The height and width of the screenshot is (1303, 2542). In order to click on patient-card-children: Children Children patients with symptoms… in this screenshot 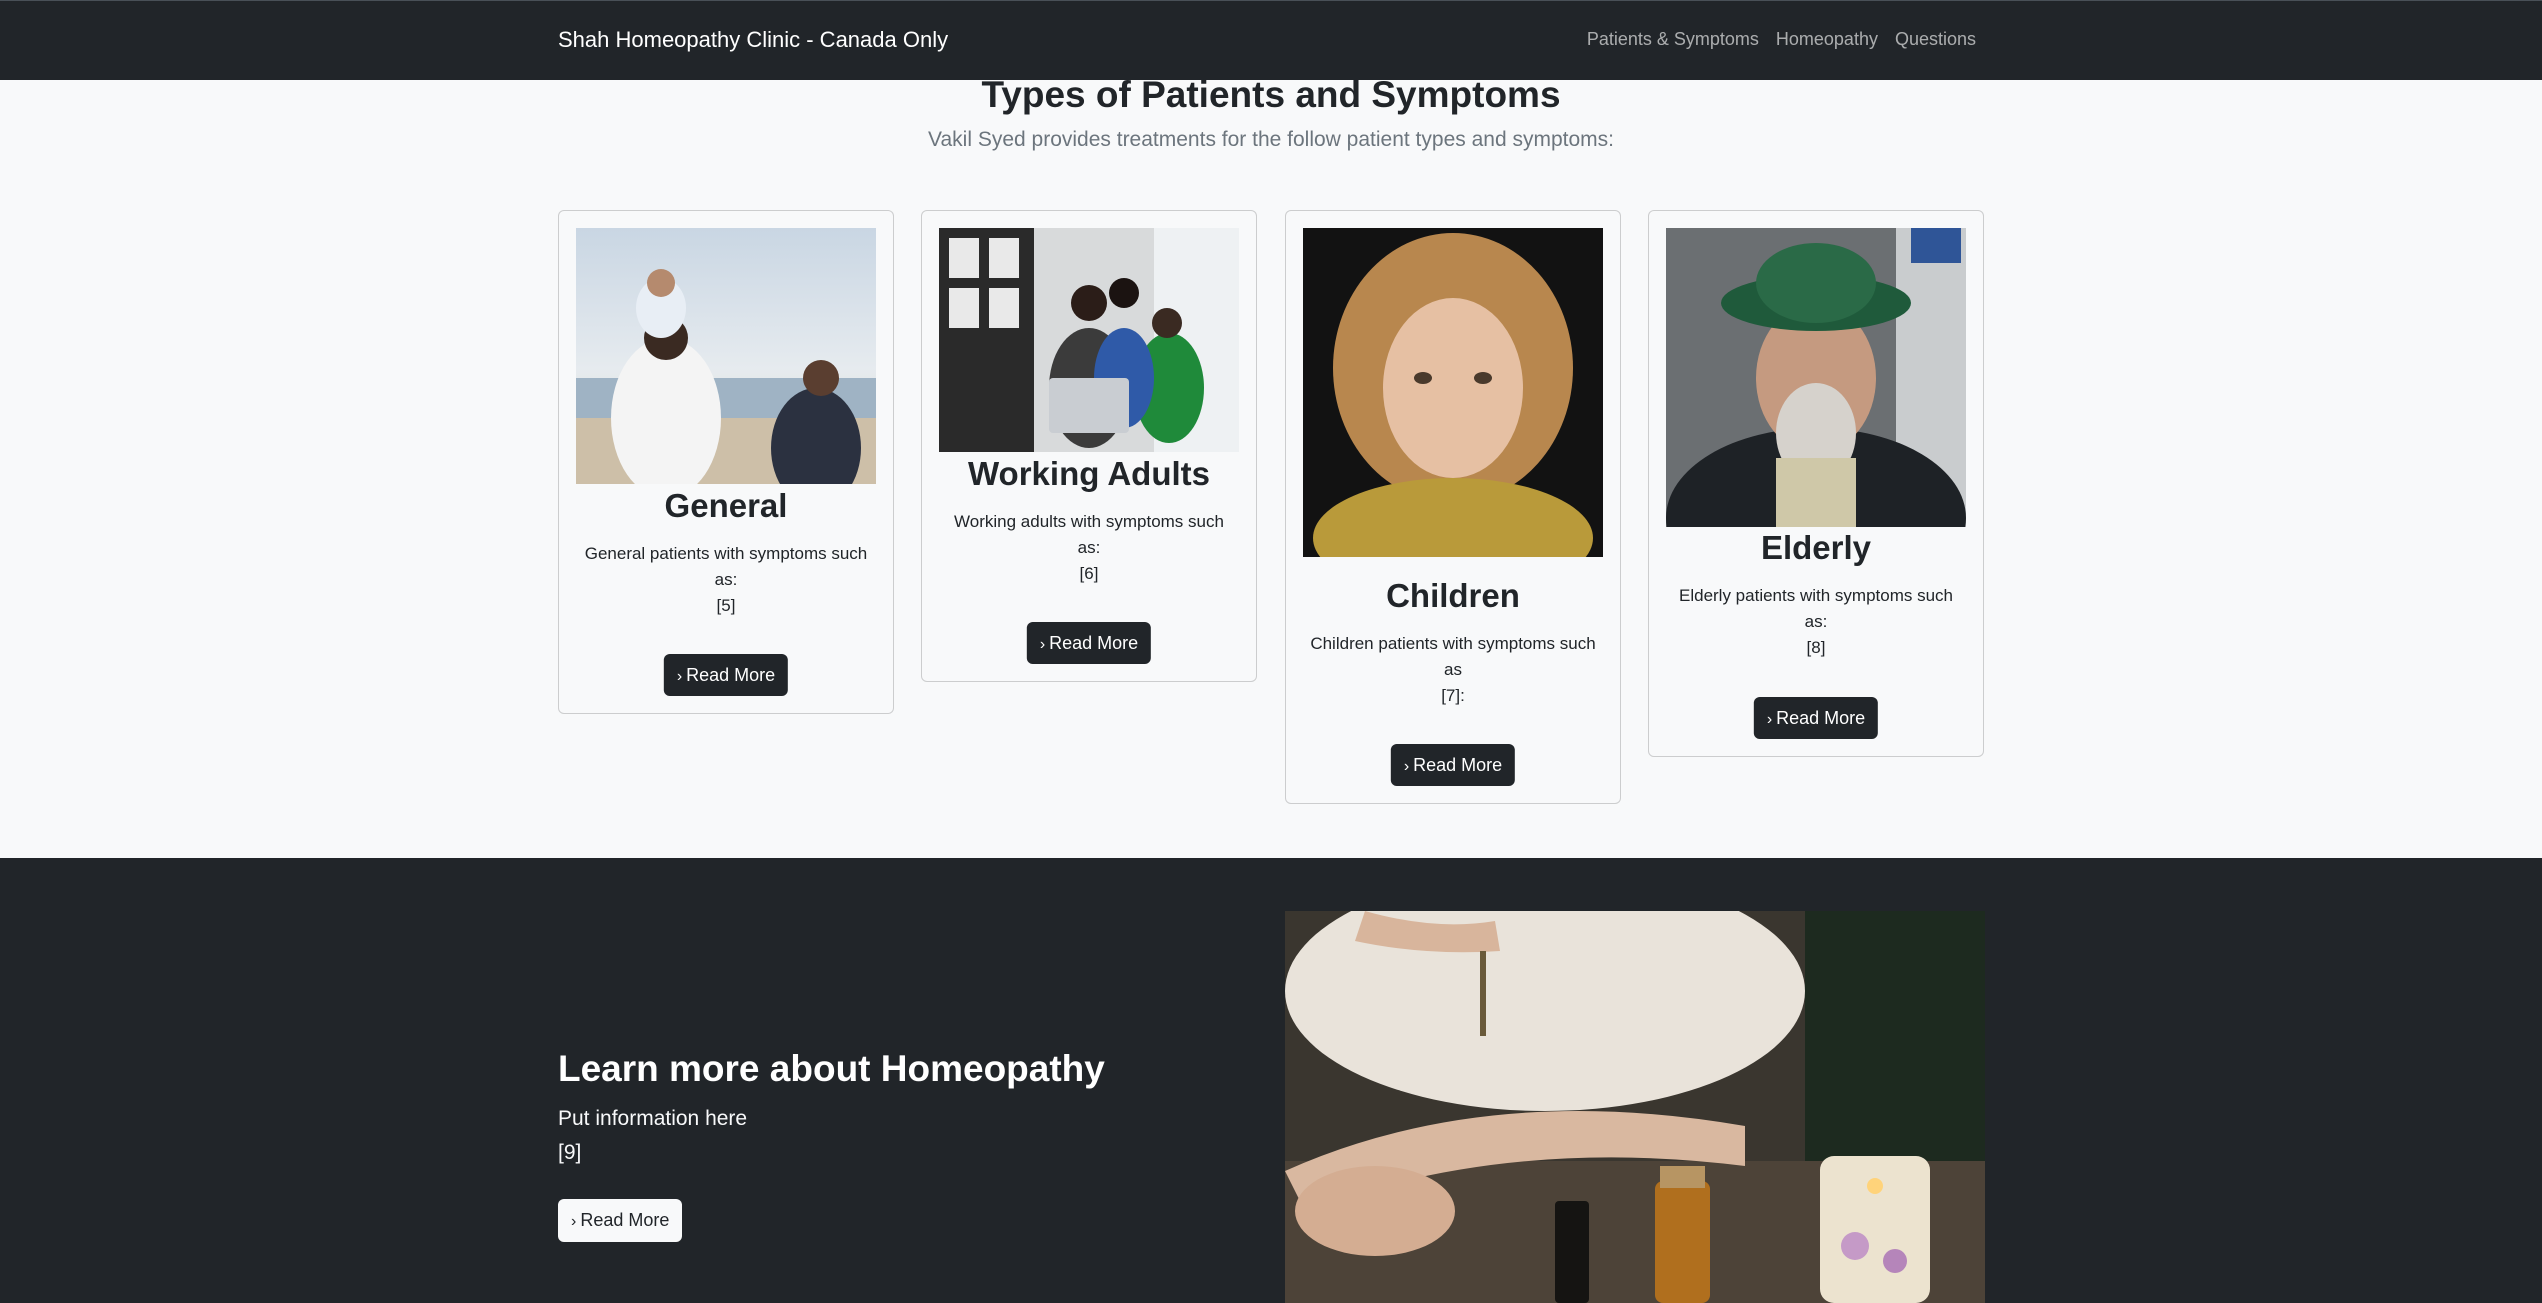, I will do `click(1453, 507)`.